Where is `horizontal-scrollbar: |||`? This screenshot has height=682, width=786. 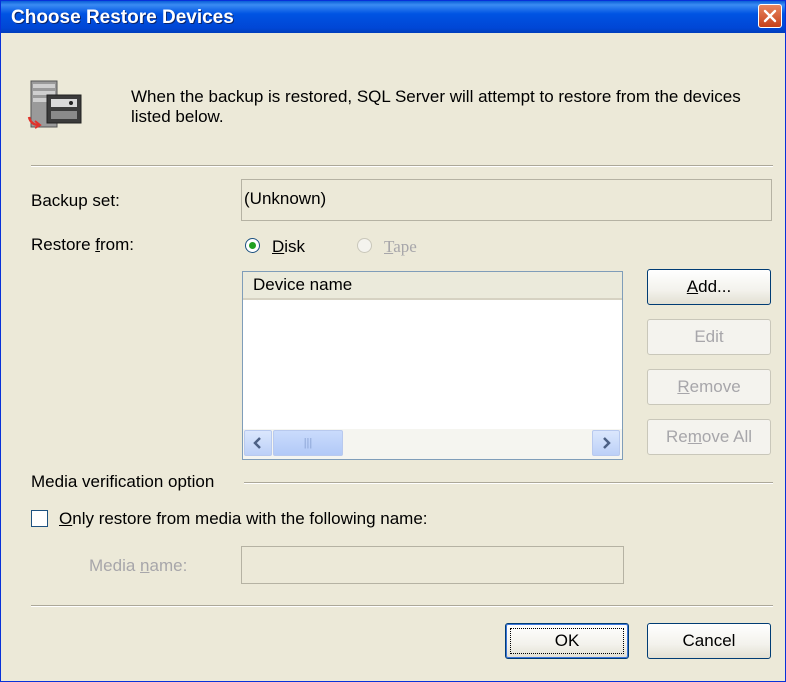 horizontal-scrollbar: ||| is located at coordinates (432, 444).